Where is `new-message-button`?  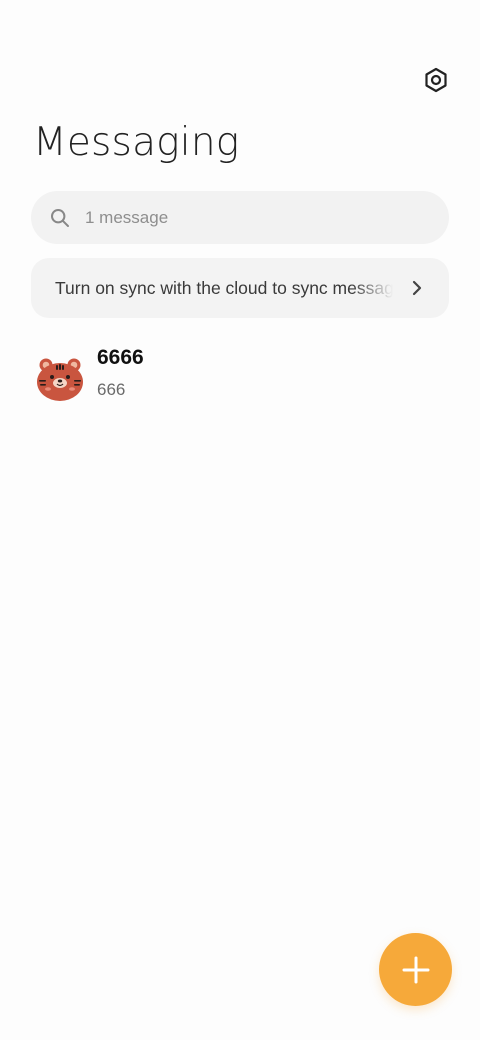 new-message-button is located at coordinates (415, 969).